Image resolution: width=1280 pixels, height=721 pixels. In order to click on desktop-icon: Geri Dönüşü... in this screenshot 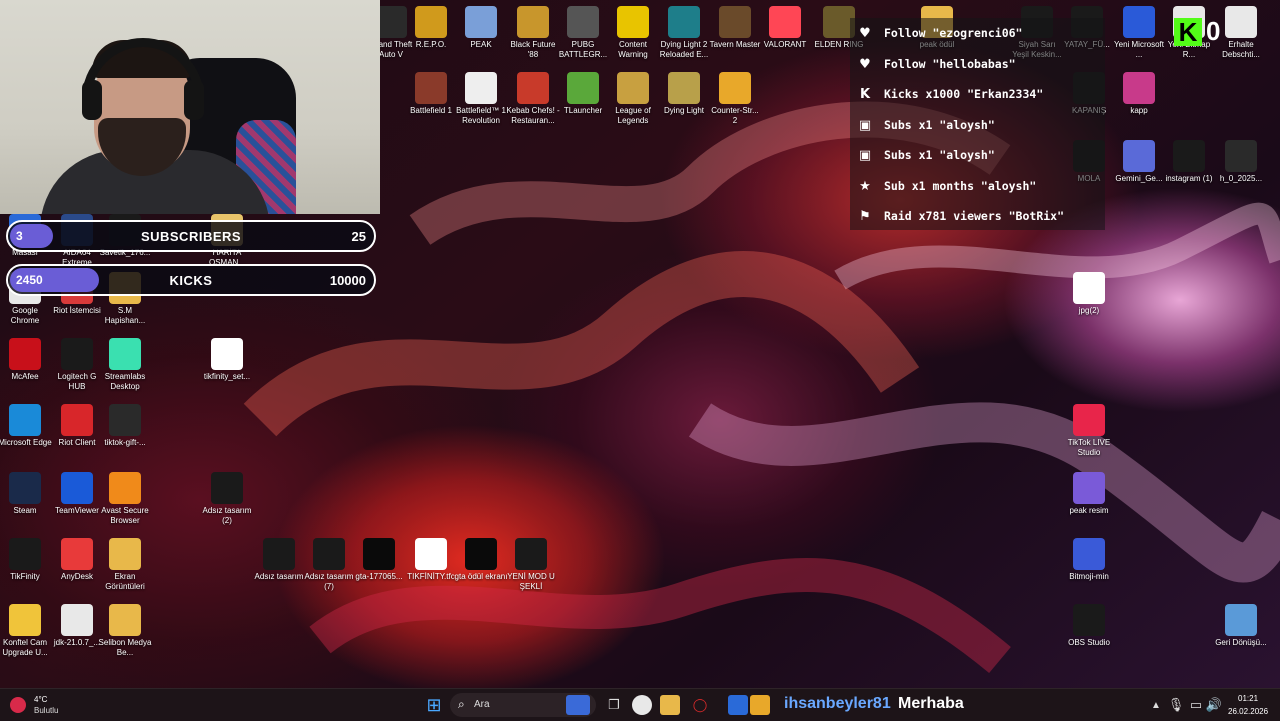, I will do `click(1241, 626)`.